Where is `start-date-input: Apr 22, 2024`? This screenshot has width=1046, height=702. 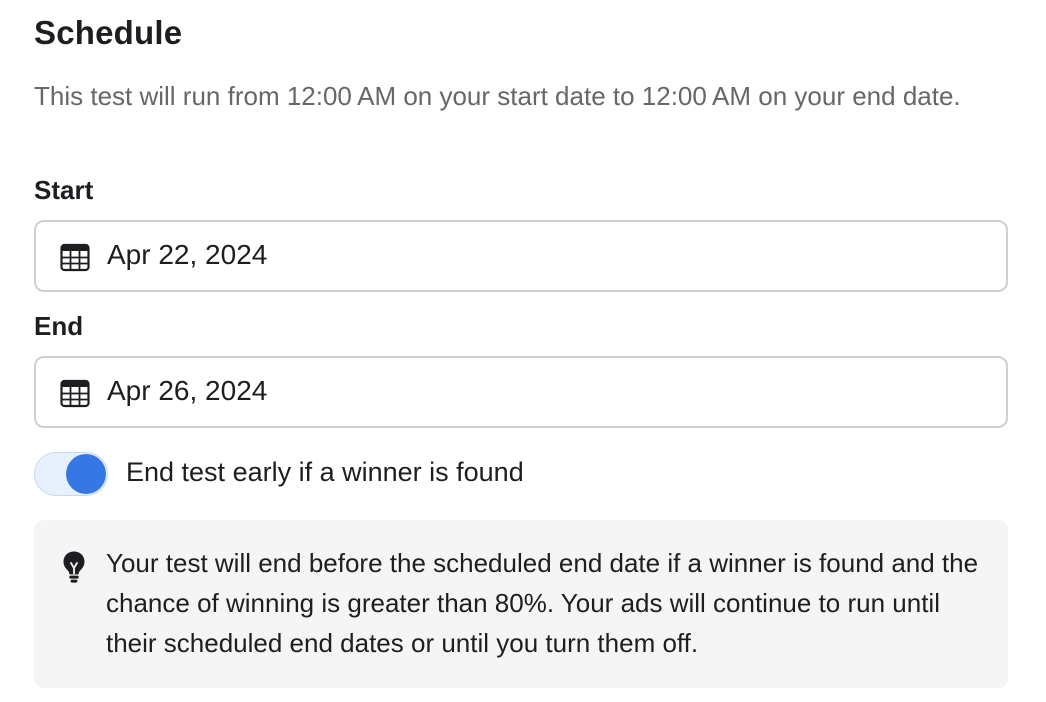
start-date-input: Apr 22, 2024 is located at coordinates (521, 256).